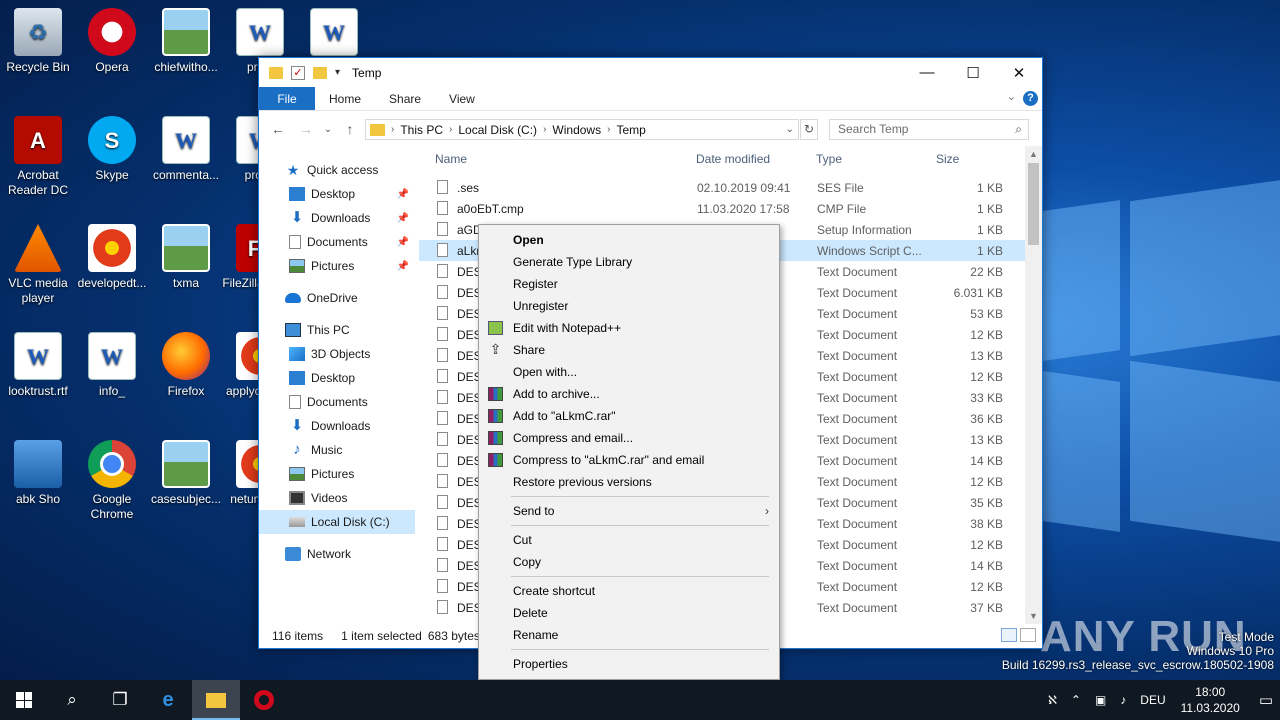 This screenshot has width=1280, height=720. Describe the element at coordinates (650, 72) in the screenshot. I see `title-bar: ✓ ▾ Temp — ☐ ✕` at that location.